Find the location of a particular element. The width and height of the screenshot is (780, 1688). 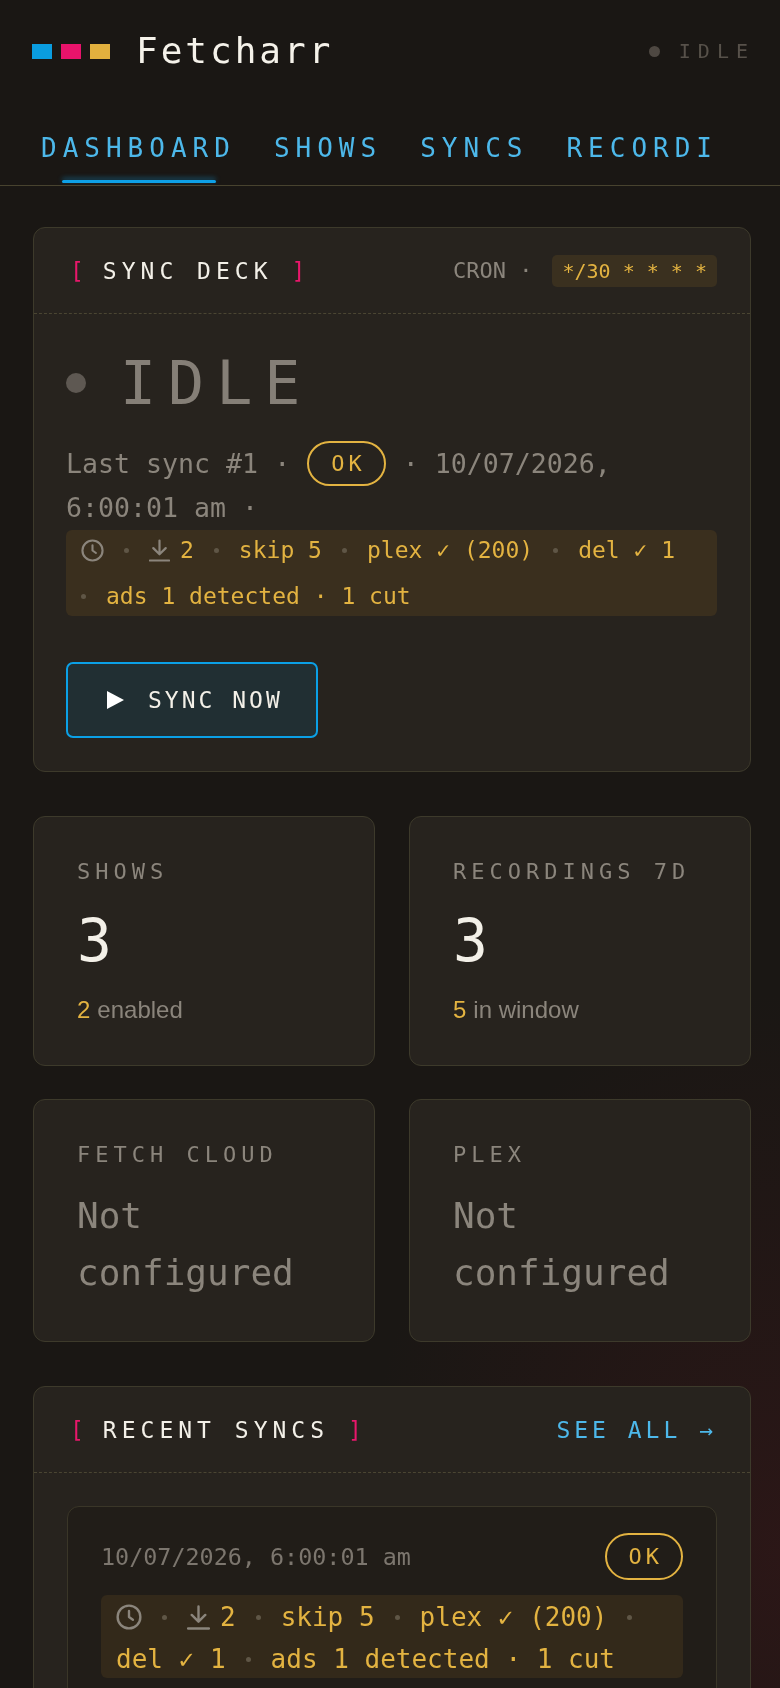

nav-tab: SHOWS is located at coordinates (328, 143).